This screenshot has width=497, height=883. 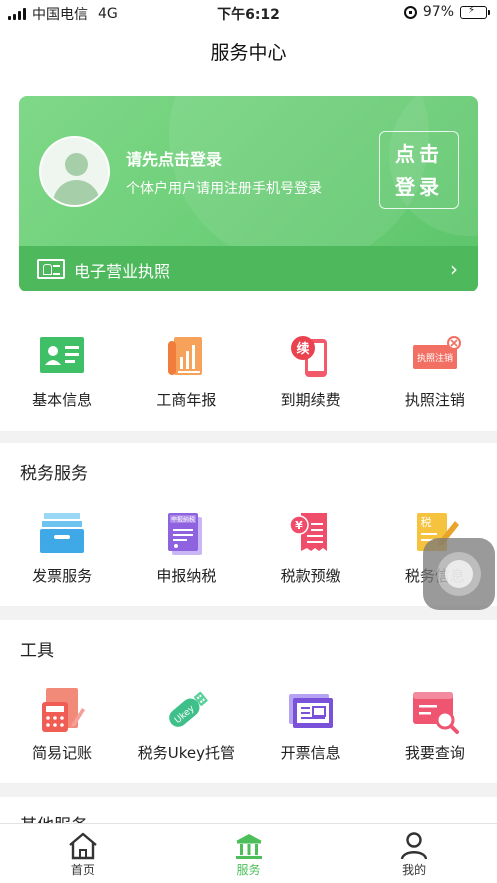 I want to click on quick-actions-grid: 基本信息 工商年报 续 到期续费 执照注销 执照注销, so click(x=248, y=381).